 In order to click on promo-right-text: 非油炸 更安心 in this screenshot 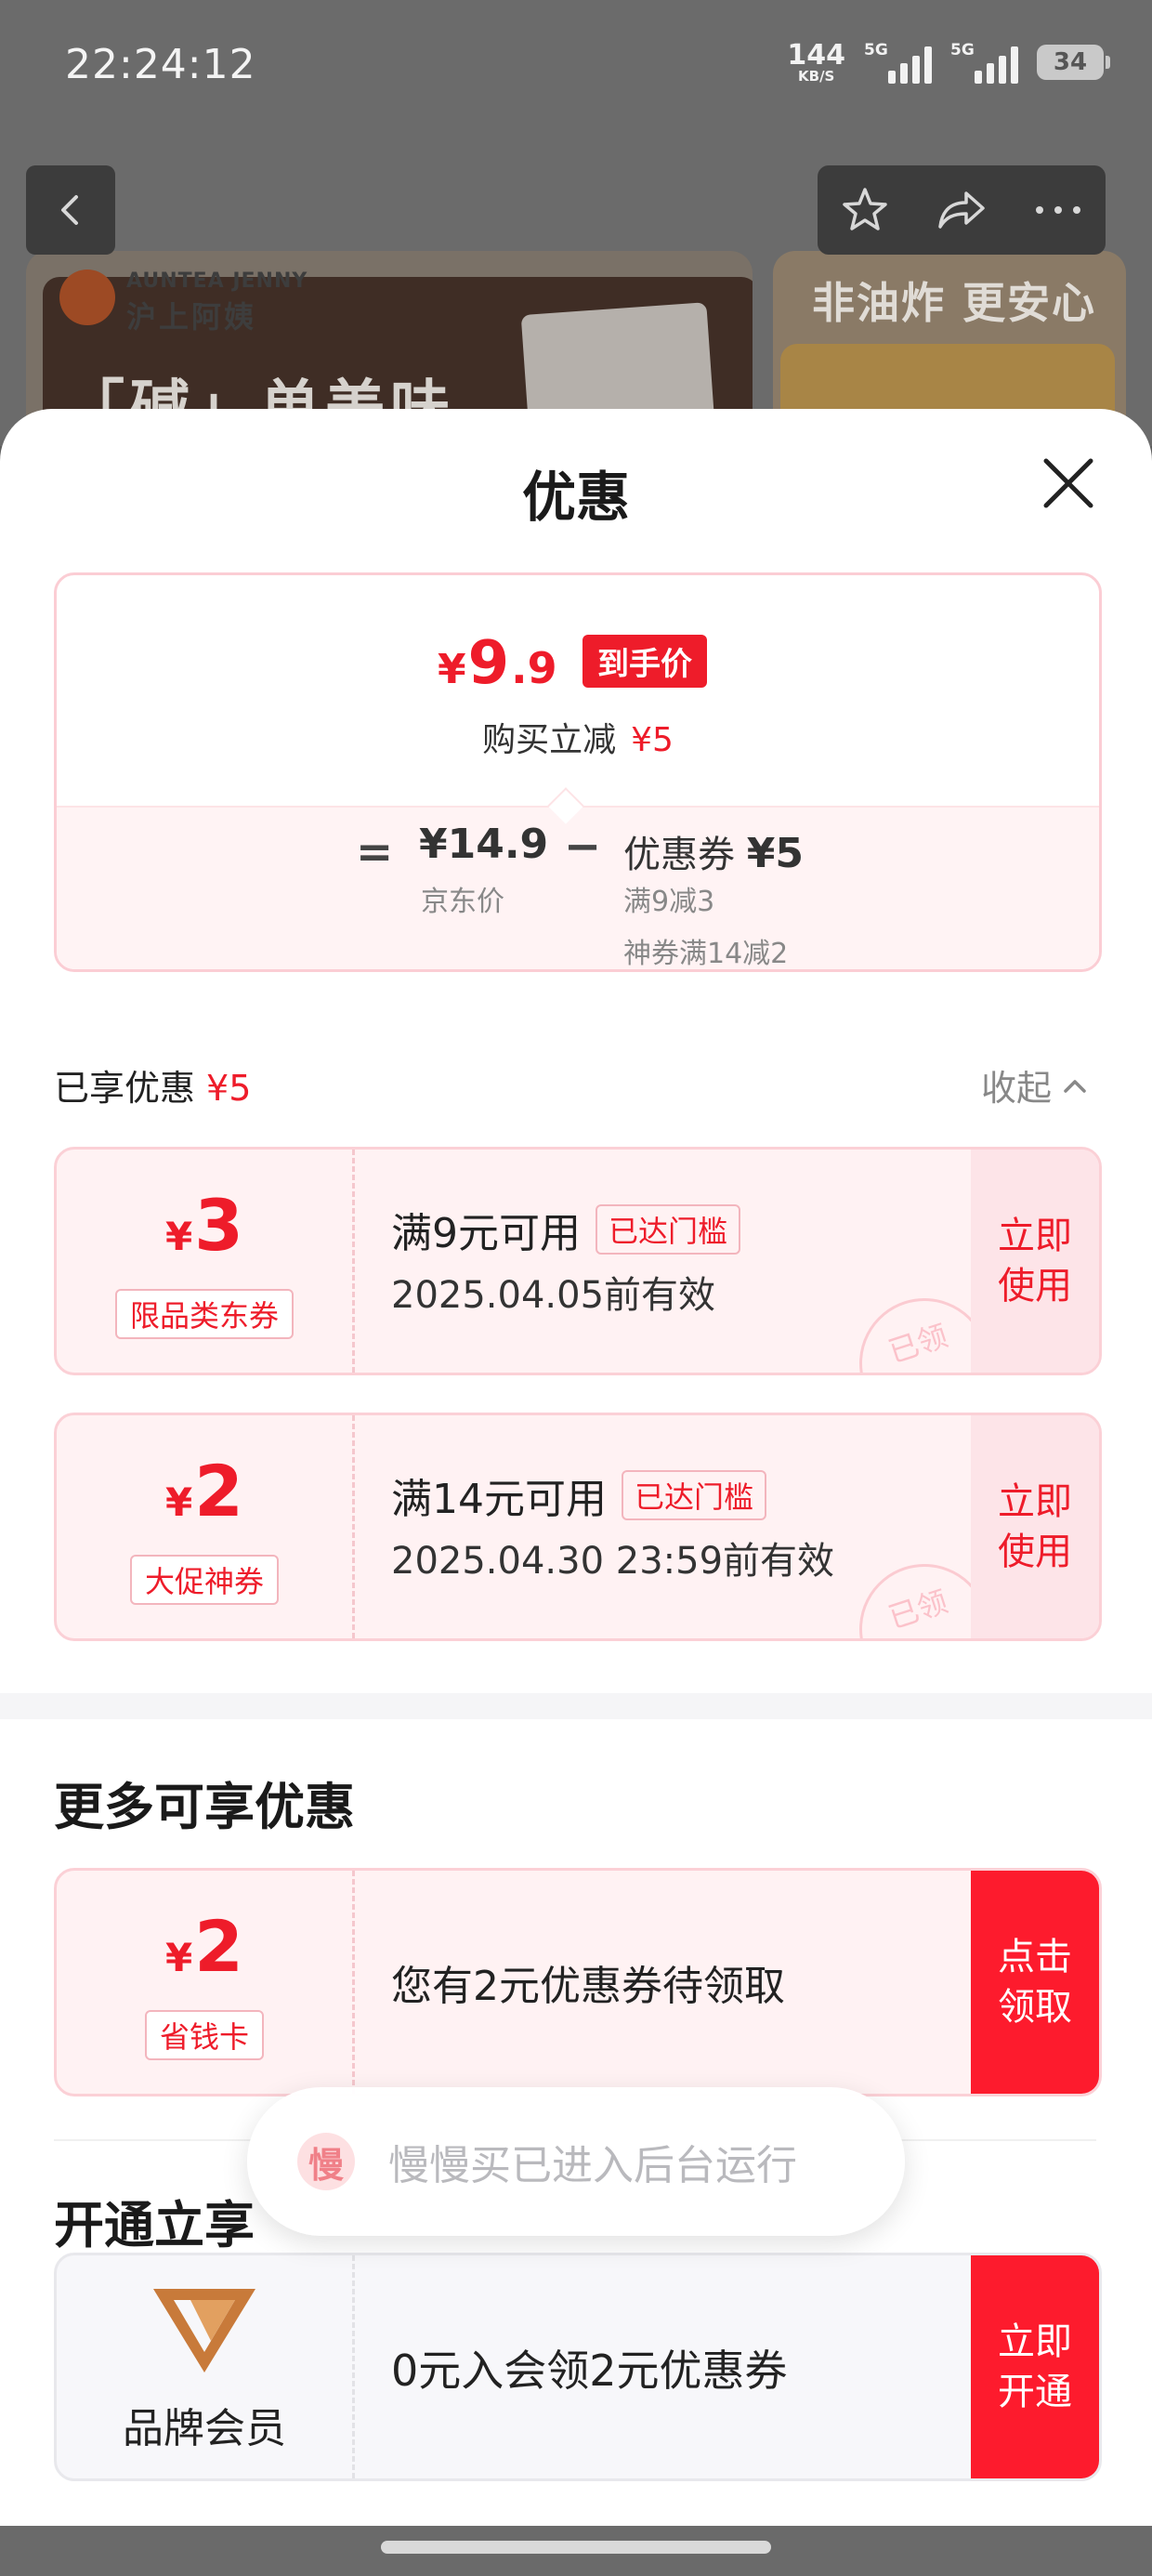, I will do `click(954, 303)`.